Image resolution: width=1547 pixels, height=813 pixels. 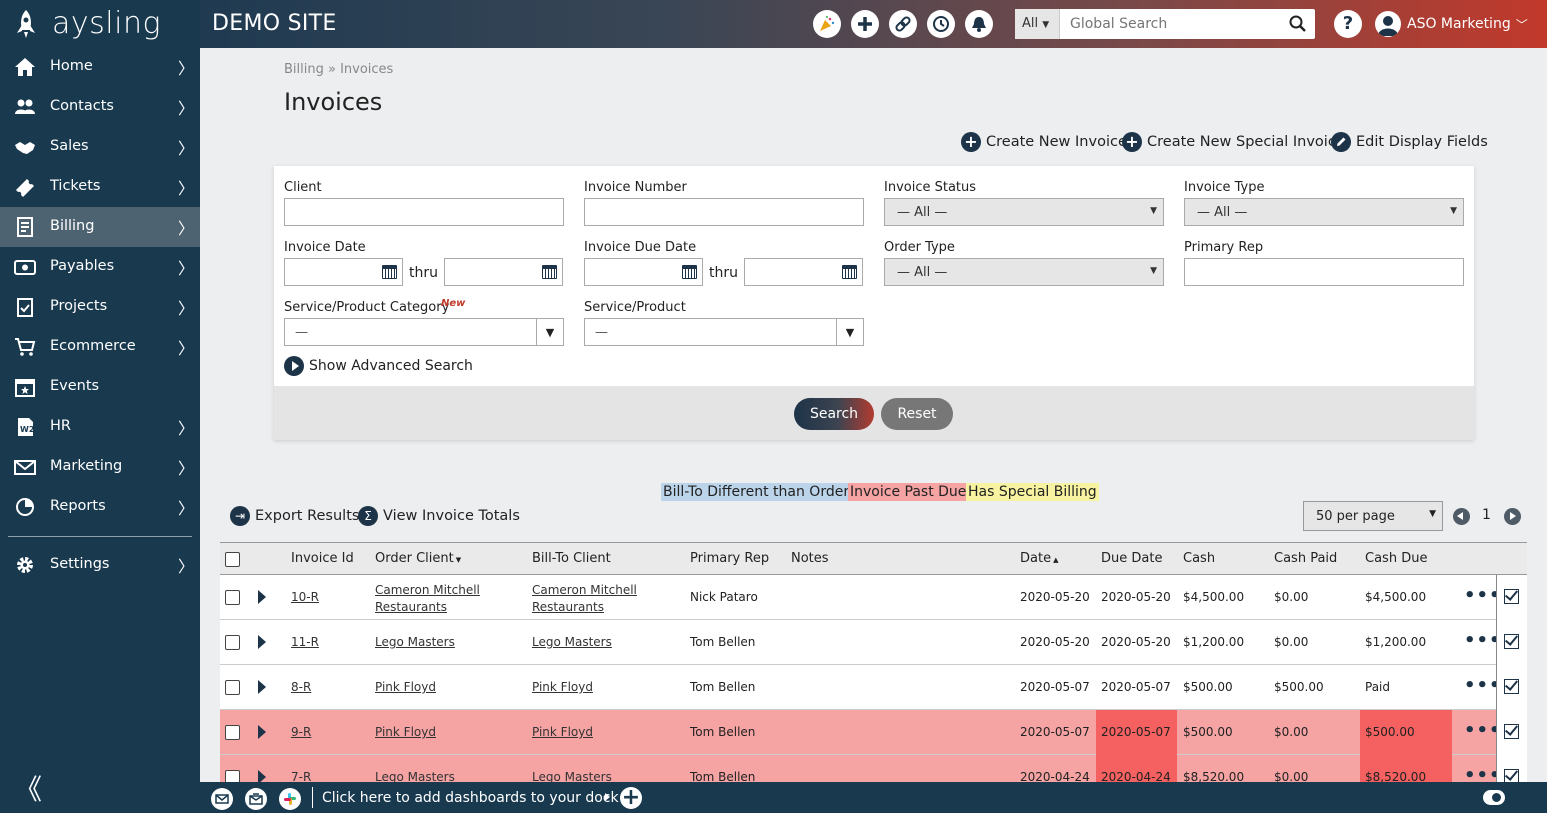 I want to click on due-date-to-input, so click(x=803, y=272).